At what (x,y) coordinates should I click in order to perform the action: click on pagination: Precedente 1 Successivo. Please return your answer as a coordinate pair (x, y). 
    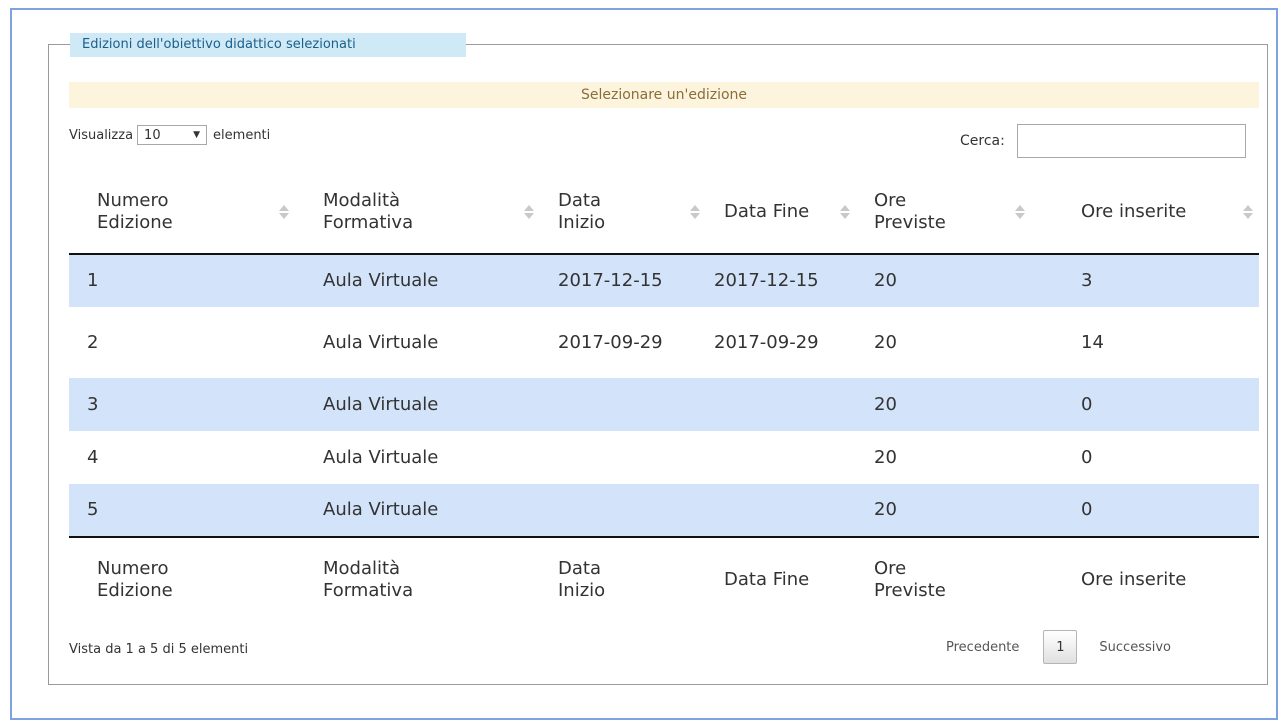
    Looking at the image, I should click on (1055, 647).